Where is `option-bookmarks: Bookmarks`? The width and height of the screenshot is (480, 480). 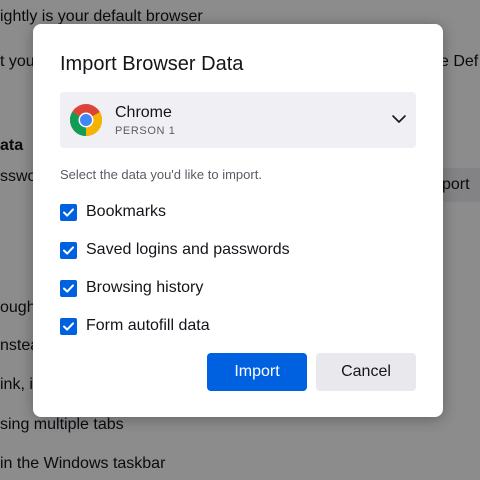
option-bookmarks: Bookmarks is located at coordinates (113, 212).